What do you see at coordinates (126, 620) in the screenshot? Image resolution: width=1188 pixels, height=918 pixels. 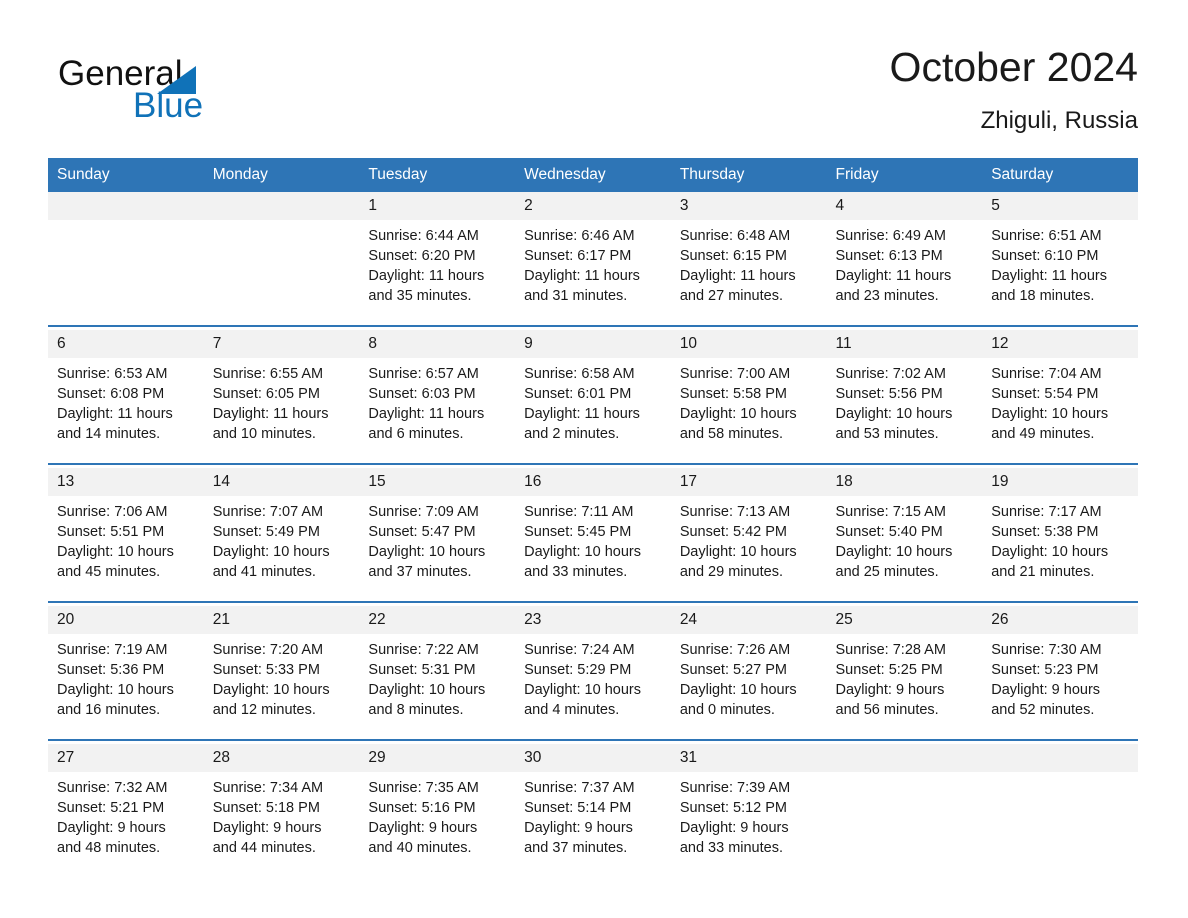 I see `day-cell-number: 20` at bounding box center [126, 620].